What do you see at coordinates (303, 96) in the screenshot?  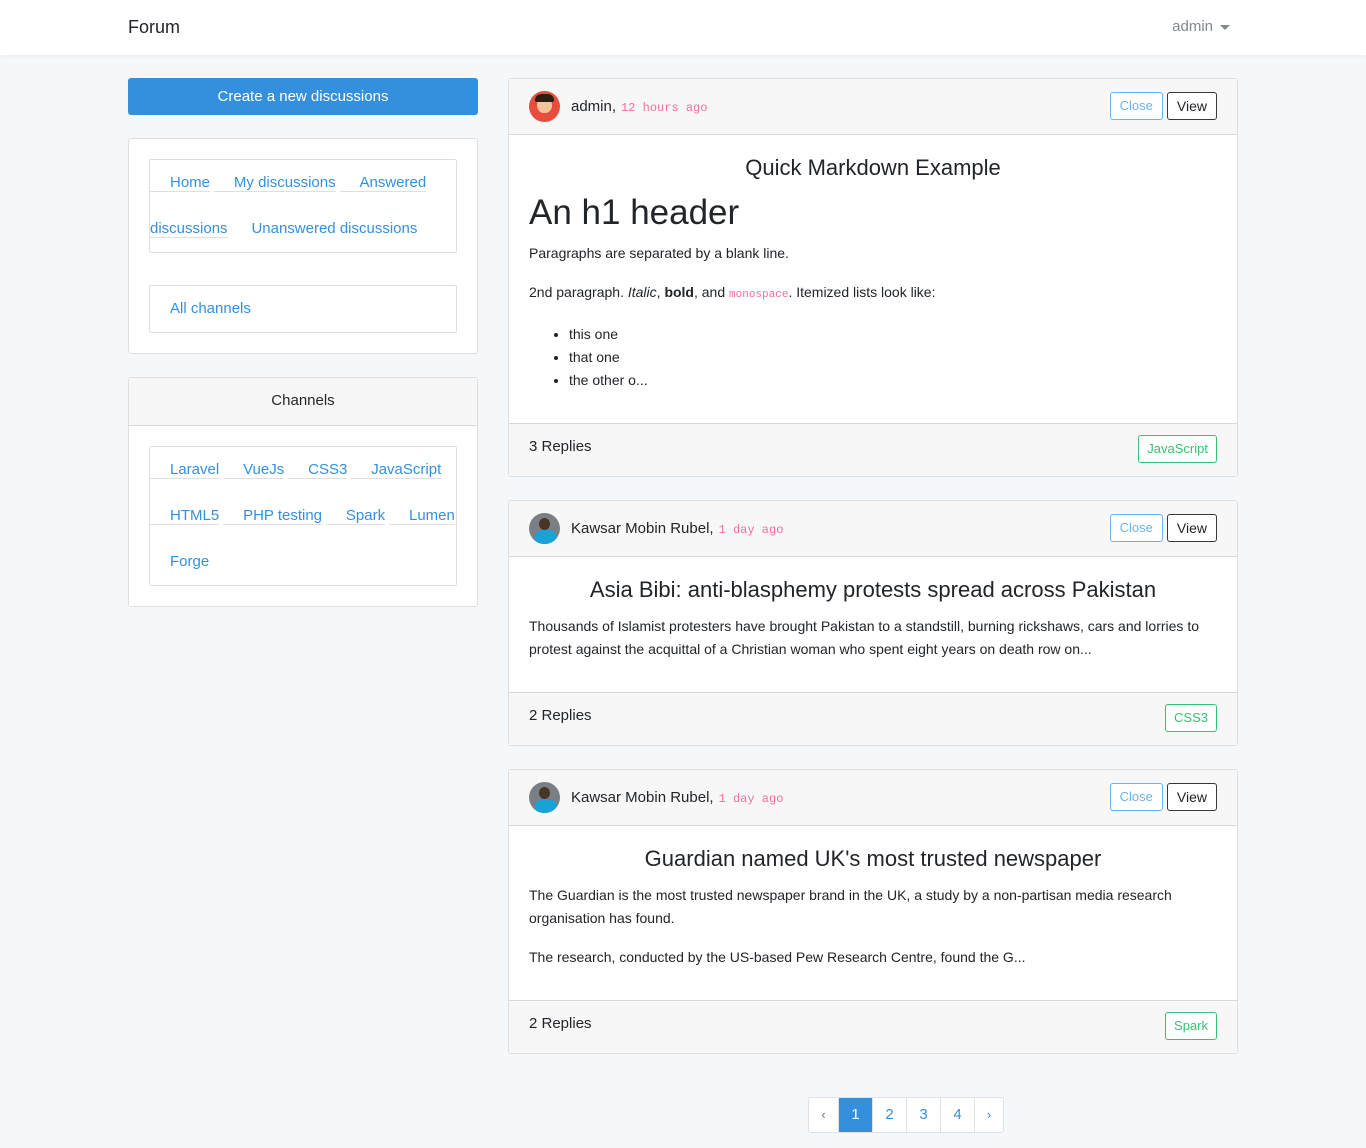 I see `create-discussion-button: Create a new discussions` at bounding box center [303, 96].